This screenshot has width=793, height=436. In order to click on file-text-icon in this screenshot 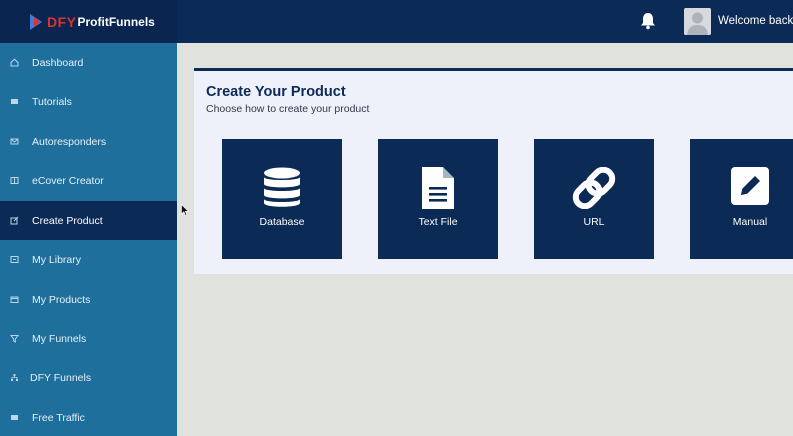, I will do `click(438, 188)`.